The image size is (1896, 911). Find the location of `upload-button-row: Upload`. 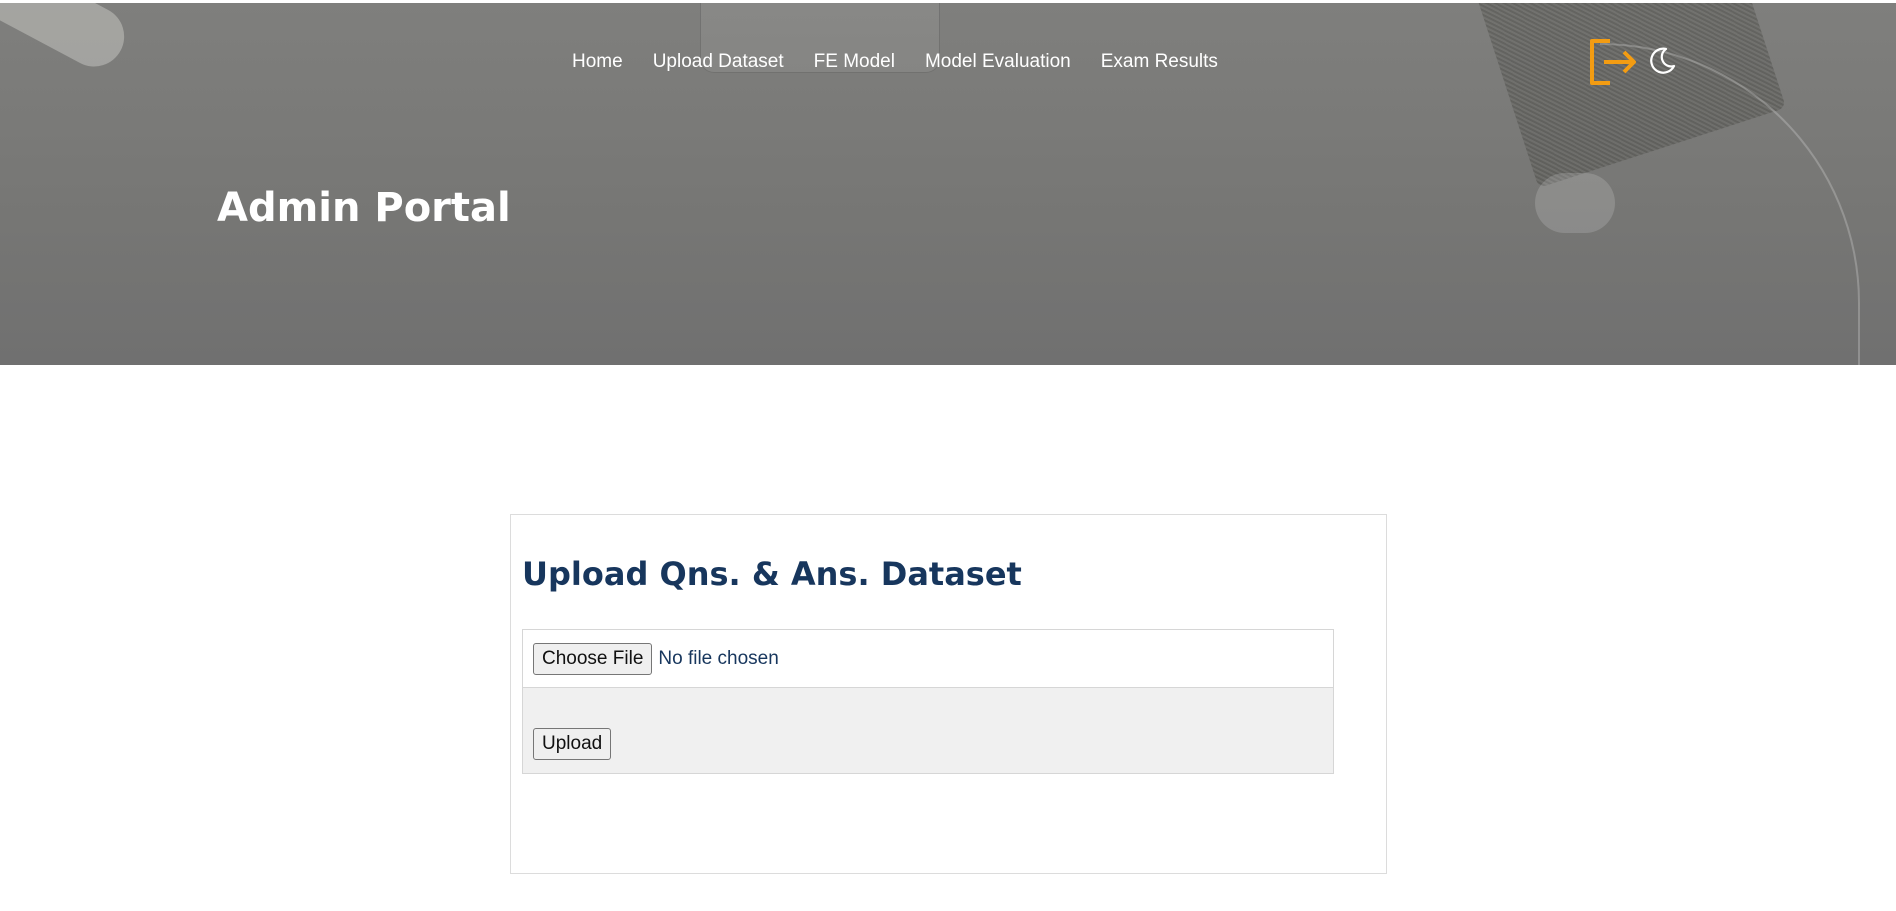

upload-button-row: Upload is located at coordinates (928, 730).